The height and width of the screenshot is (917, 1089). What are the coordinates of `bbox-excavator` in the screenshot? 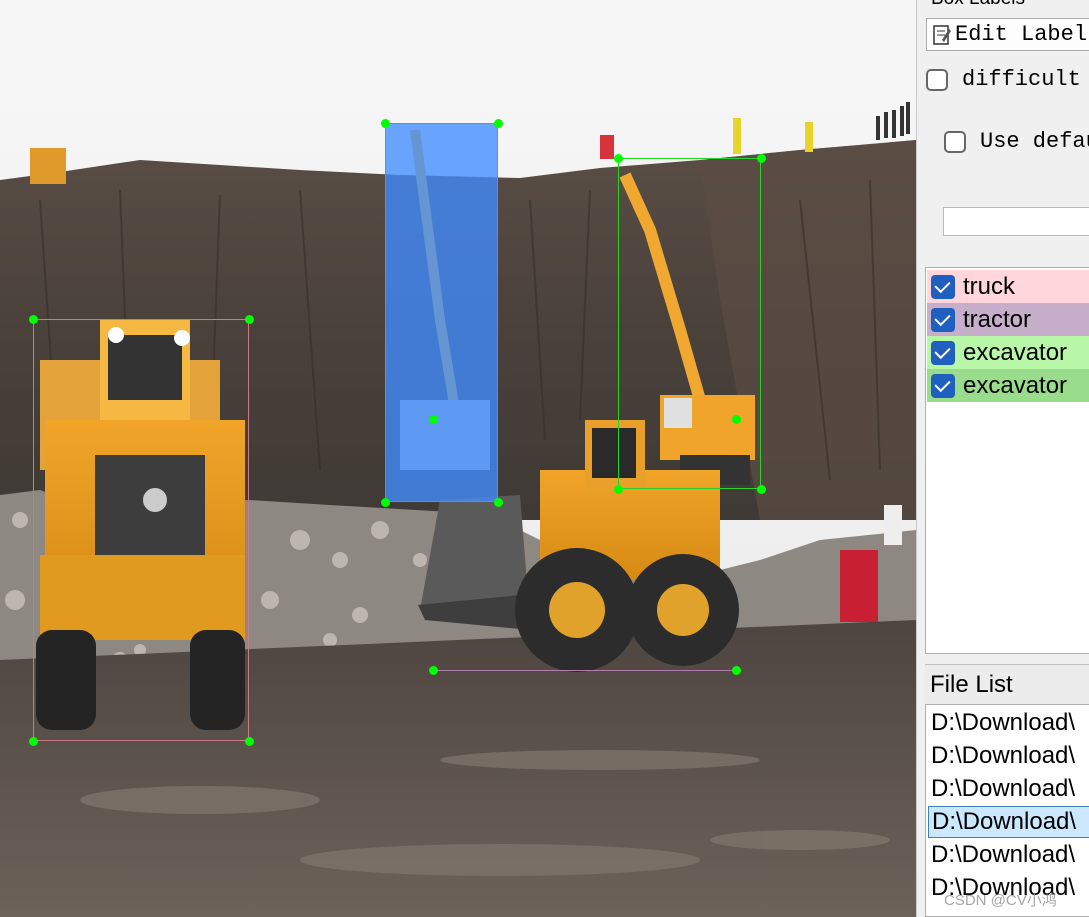 It's located at (689, 323).